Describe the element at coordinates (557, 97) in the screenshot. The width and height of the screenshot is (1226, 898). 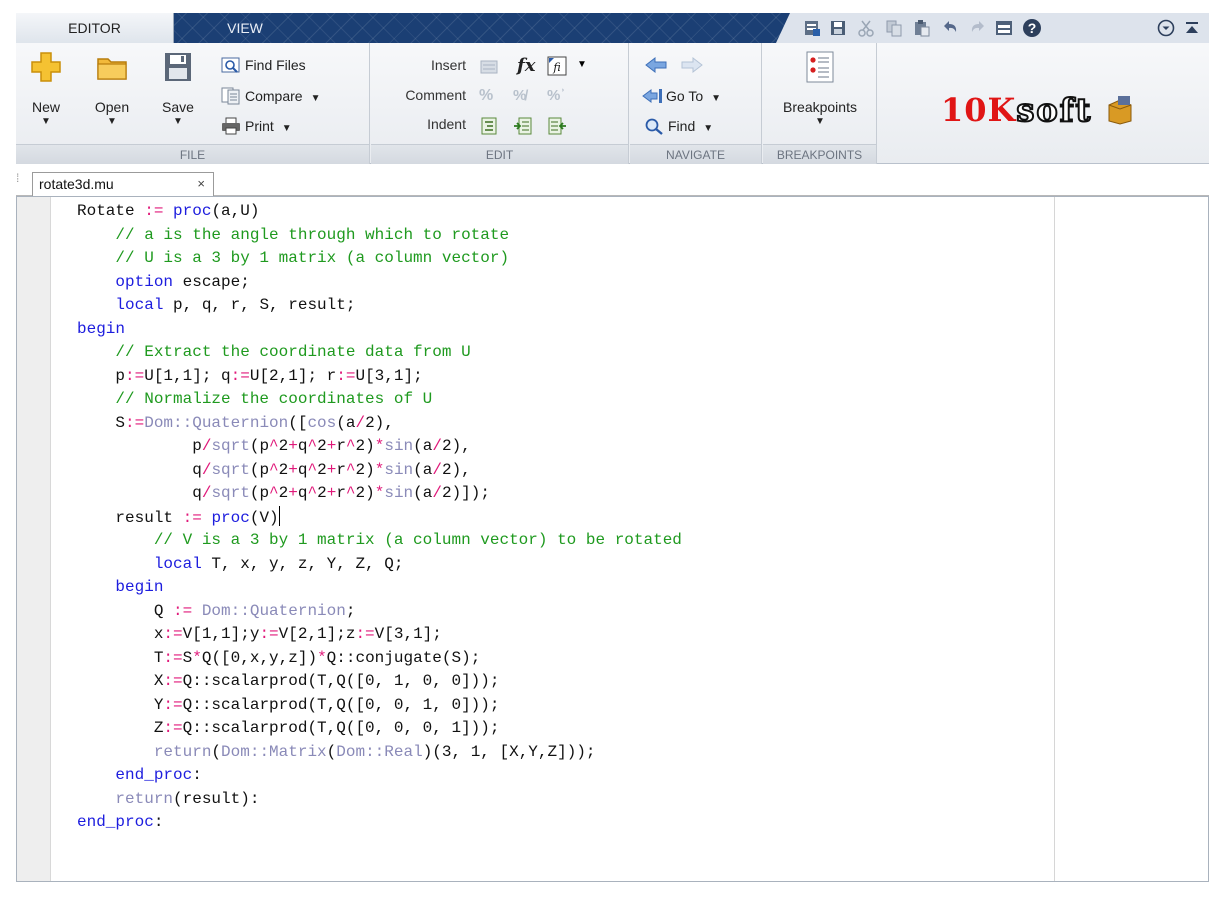
I see `wrap-comment-icon: %ʾ` at that location.